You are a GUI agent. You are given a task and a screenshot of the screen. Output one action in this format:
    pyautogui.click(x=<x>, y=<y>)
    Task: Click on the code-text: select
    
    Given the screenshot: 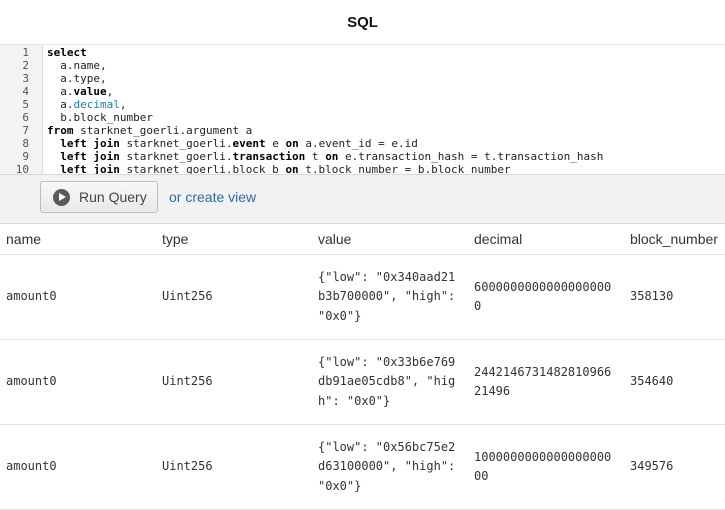 What is the action you would take?
    pyautogui.click(x=67, y=52)
    